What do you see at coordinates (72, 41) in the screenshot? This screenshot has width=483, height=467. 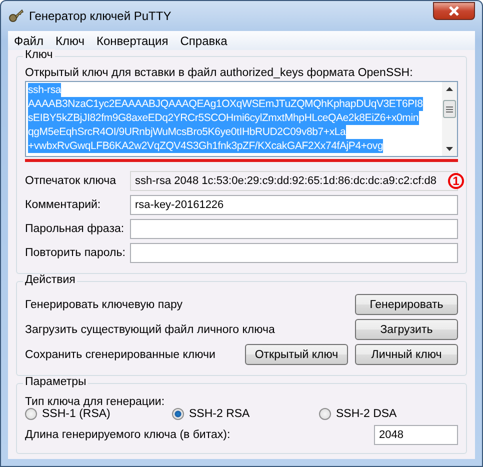 I see `menu-item: Ключ` at bounding box center [72, 41].